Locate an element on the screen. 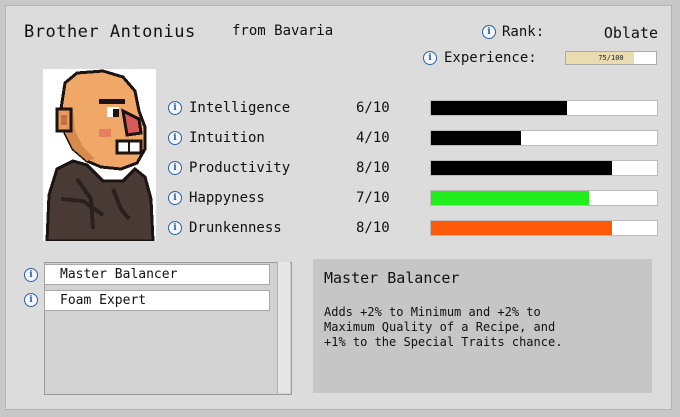 This screenshot has width=680, height=417. stat-bar-productivity is located at coordinates (544, 168).